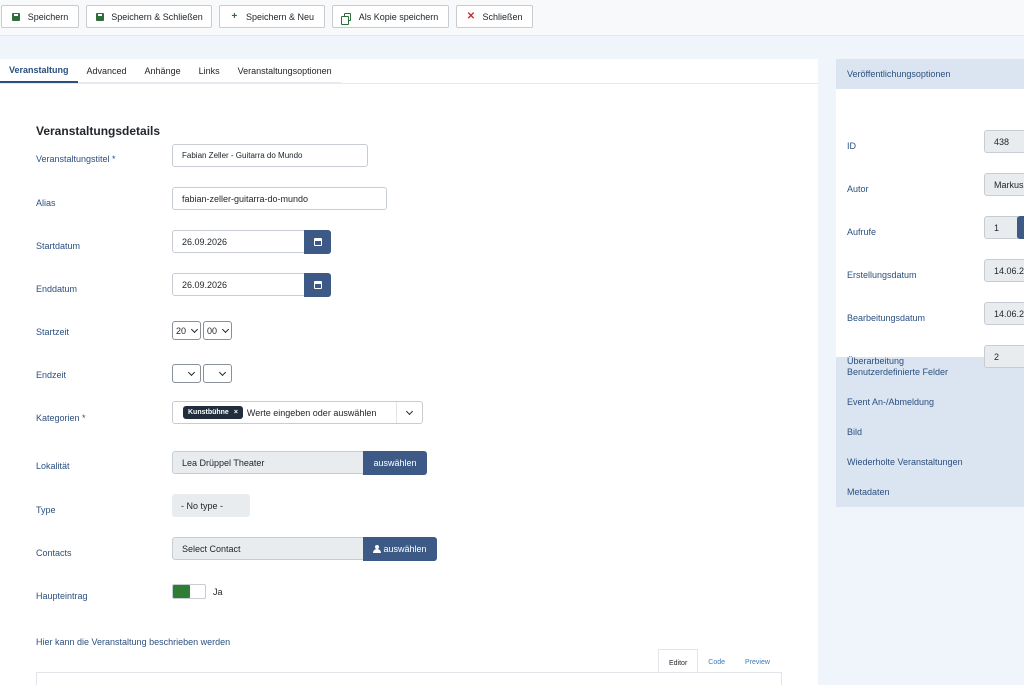 The image size is (1024, 685). What do you see at coordinates (54, 553) in the screenshot?
I see `contacts-label: Contacts` at bounding box center [54, 553].